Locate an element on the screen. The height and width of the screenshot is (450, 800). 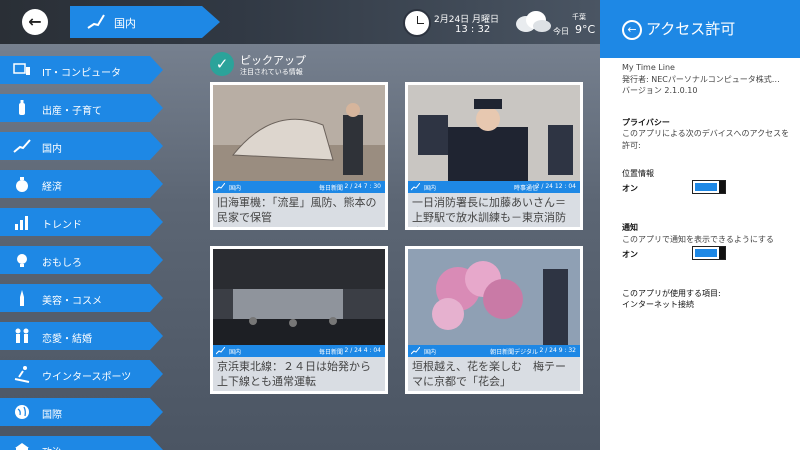
city-label: 千葉 is located at coordinates (579, 17).